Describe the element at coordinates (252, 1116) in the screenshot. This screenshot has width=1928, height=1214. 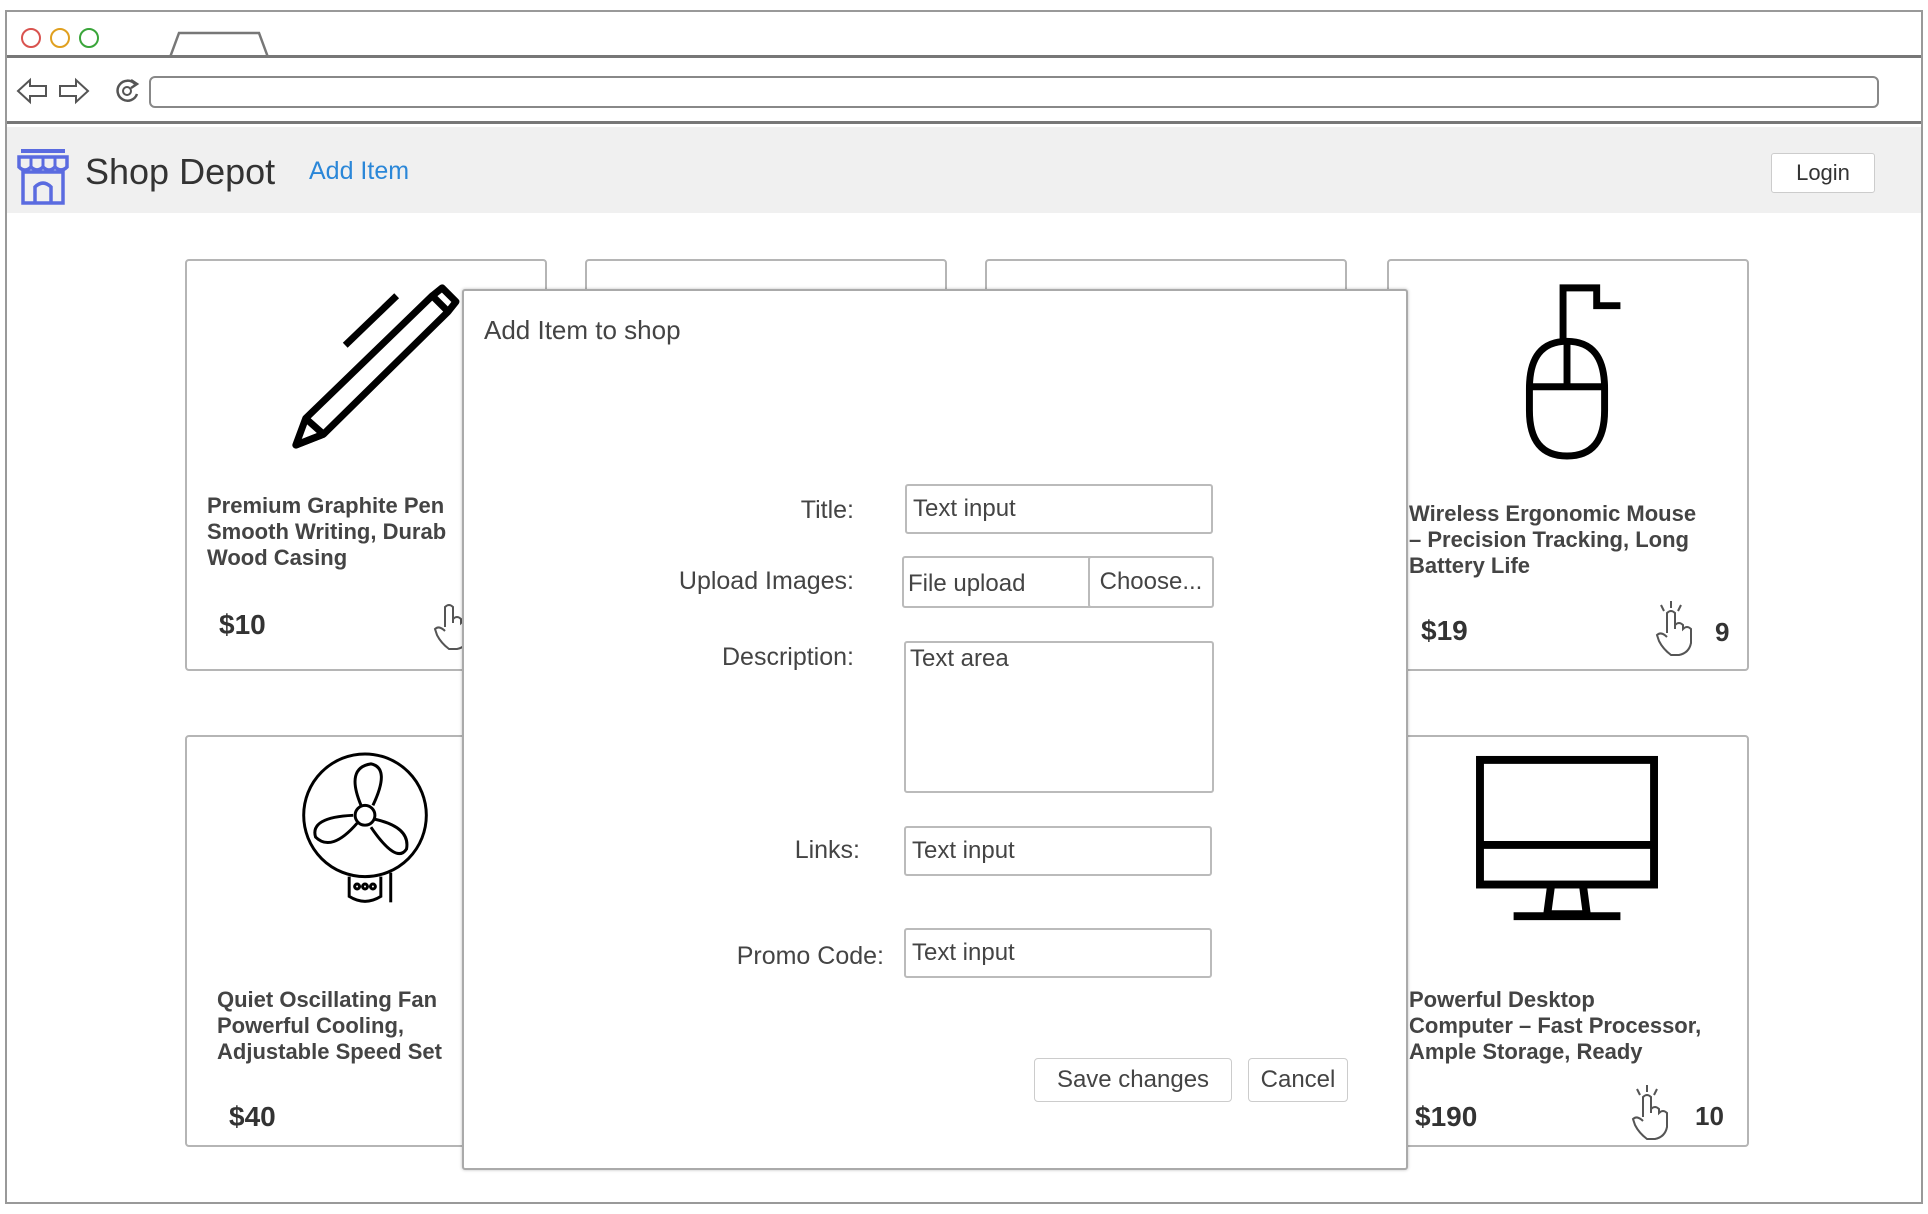
I see `product-price: $40` at that location.